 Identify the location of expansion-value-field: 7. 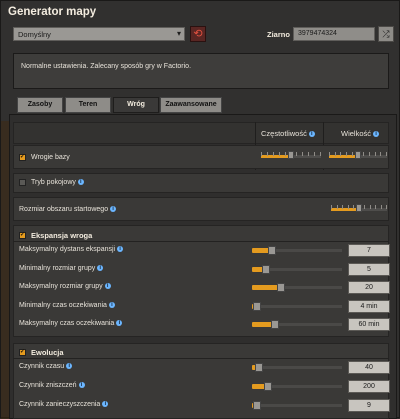
(369, 250).